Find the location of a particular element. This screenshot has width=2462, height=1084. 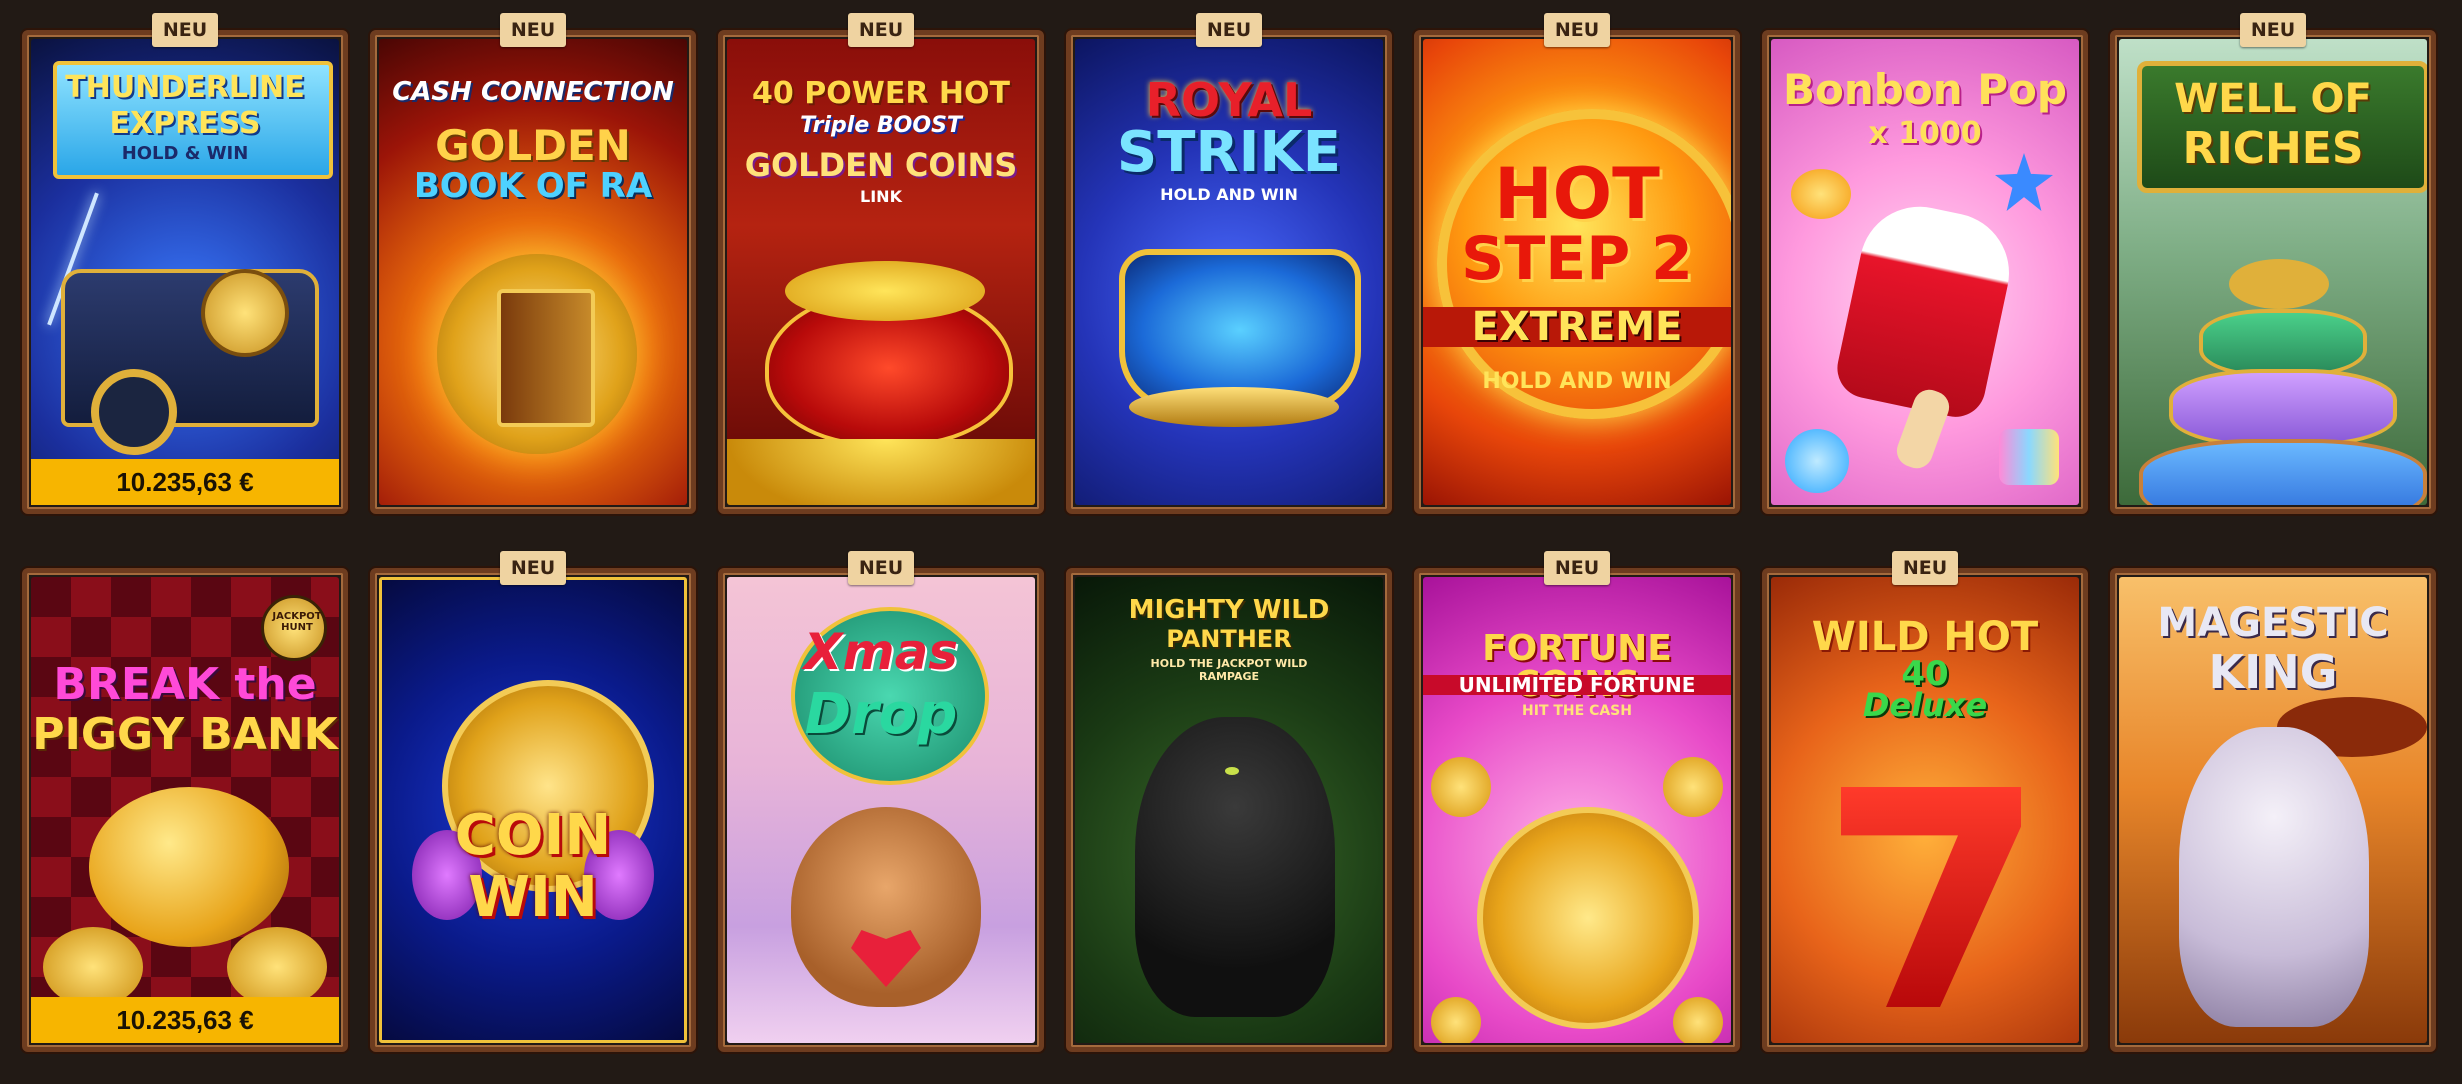

fountain-tier-2-icon is located at coordinates (2283, 343).